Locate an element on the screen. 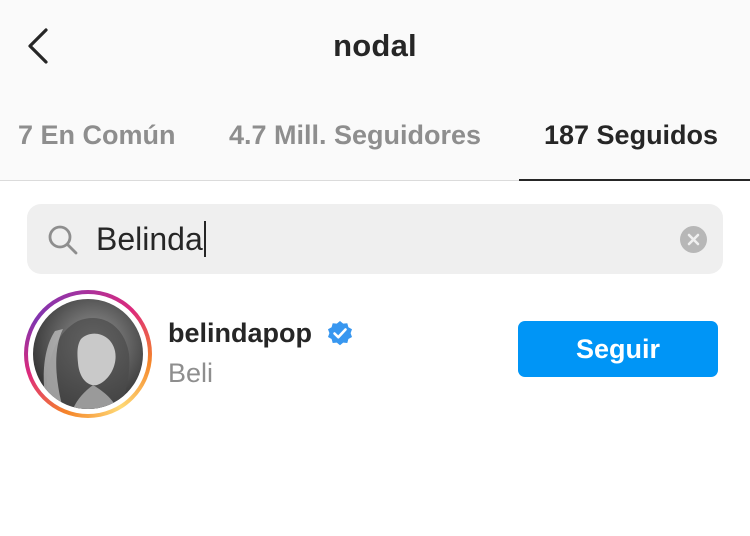 The width and height of the screenshot is (750, 536). tab-following: 187 Seguidos is located at coordinates (631, 135).